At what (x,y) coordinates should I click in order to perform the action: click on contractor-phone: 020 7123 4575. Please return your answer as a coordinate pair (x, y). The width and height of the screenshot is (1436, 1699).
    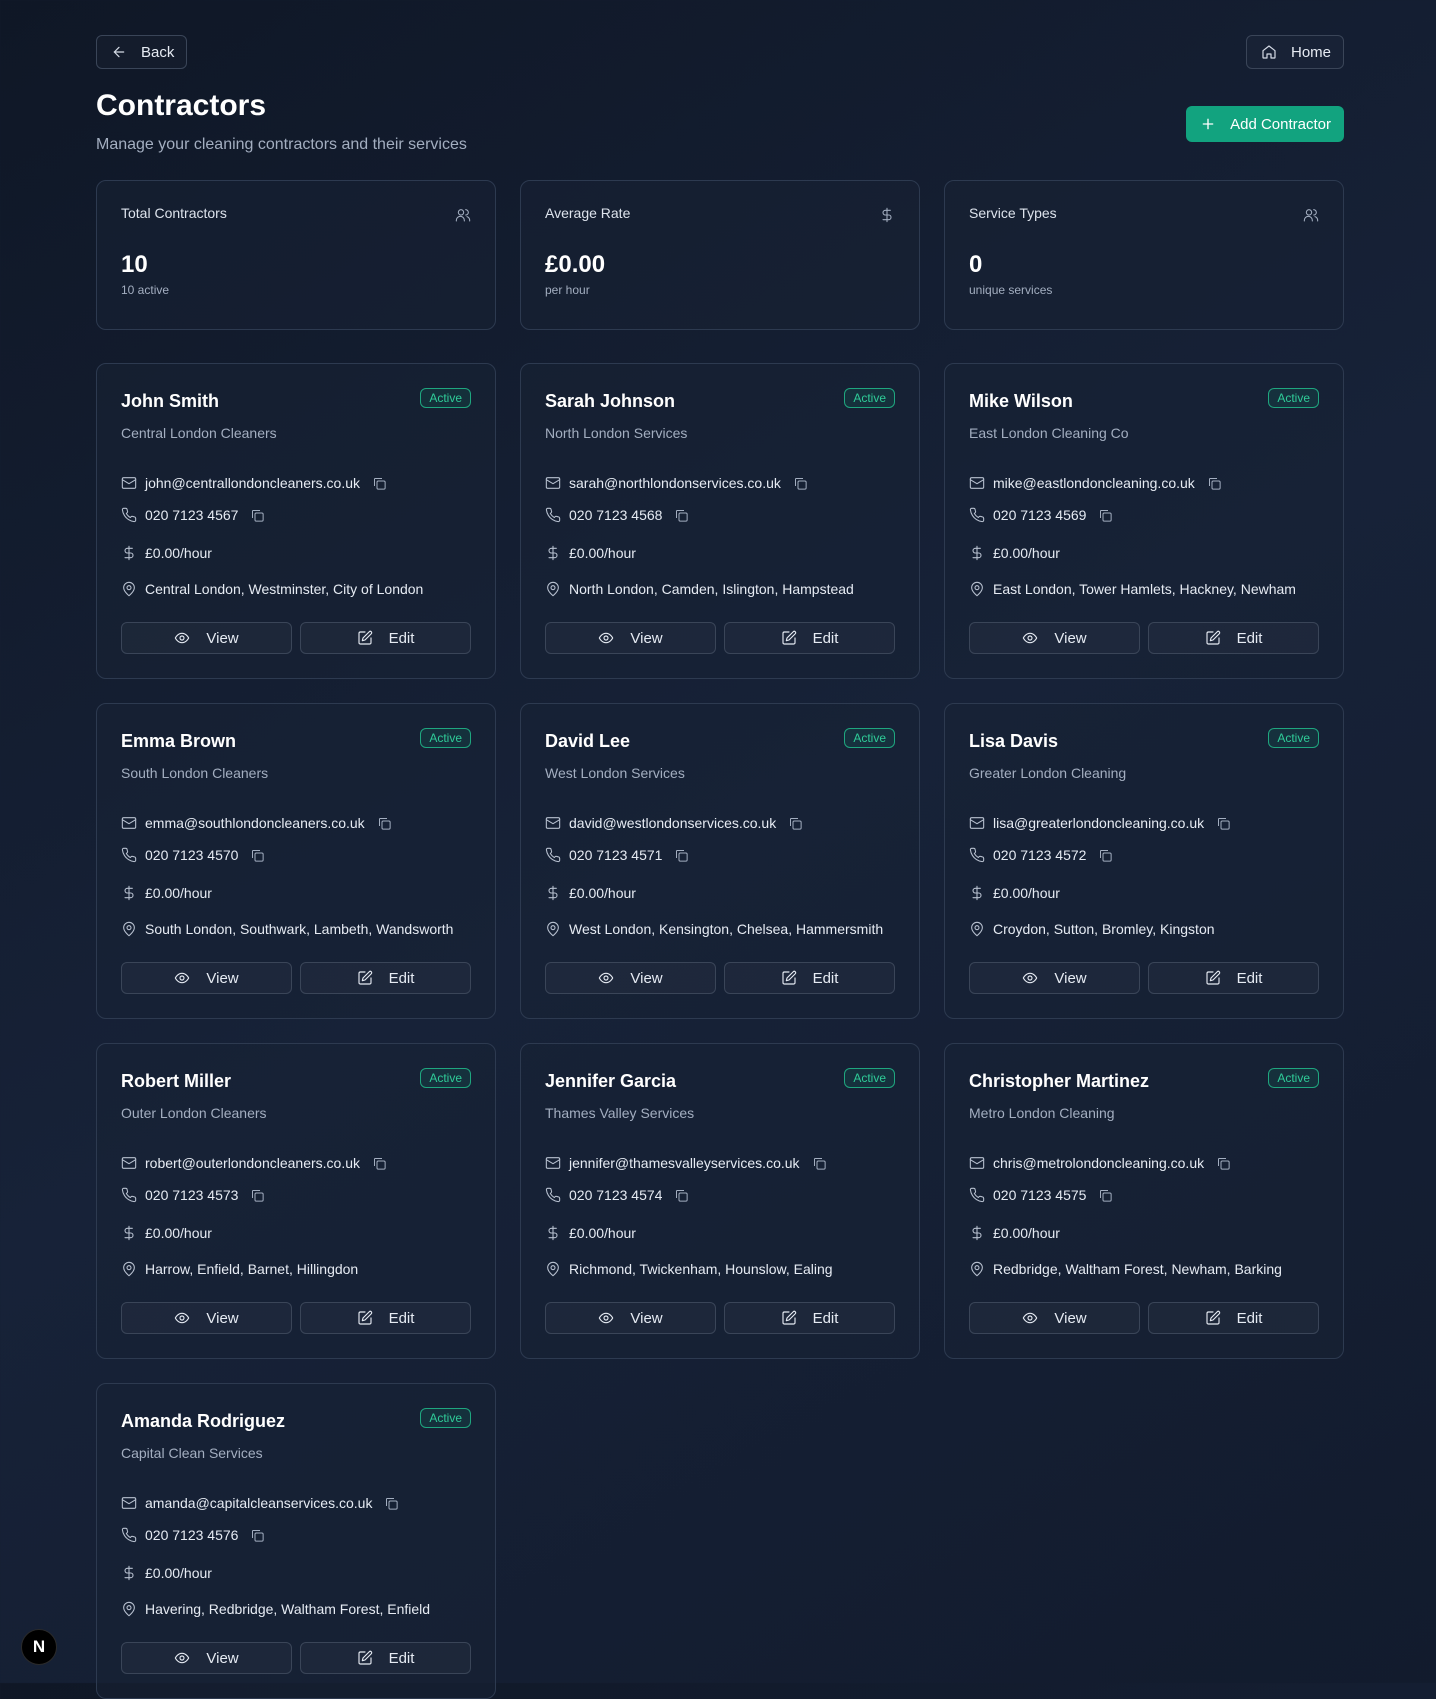
    Looking at the image, I should click on (1040, 1195).